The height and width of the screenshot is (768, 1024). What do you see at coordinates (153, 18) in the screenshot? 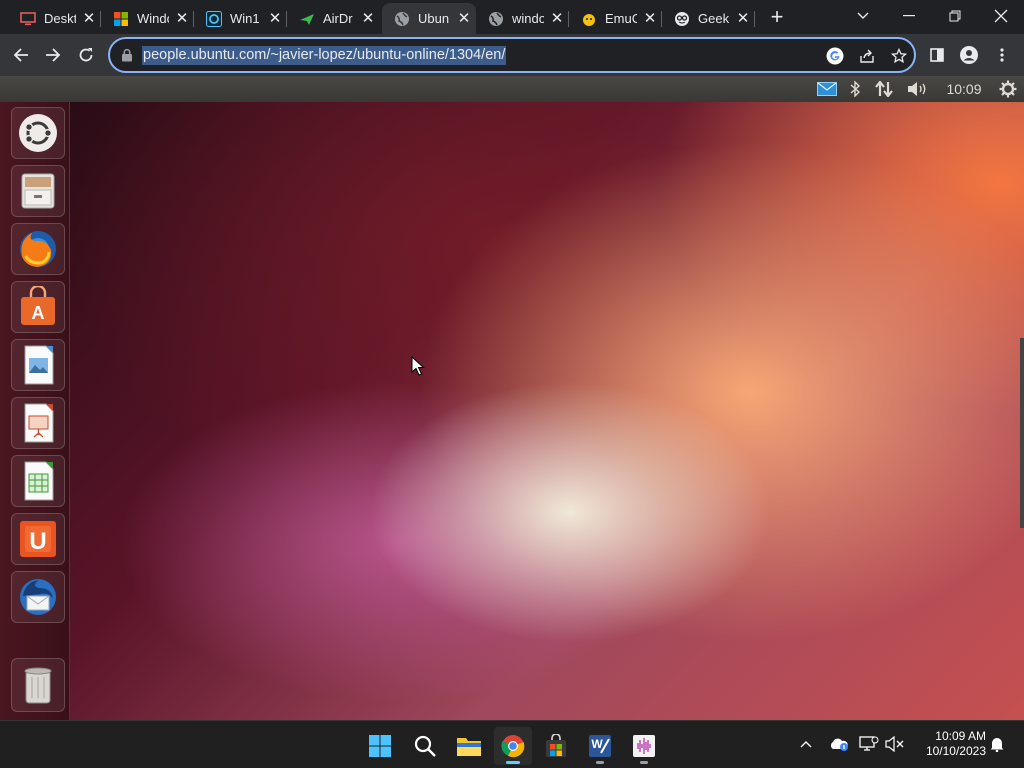
I see `tab-title: Windo` at bounding box center [153, 18].